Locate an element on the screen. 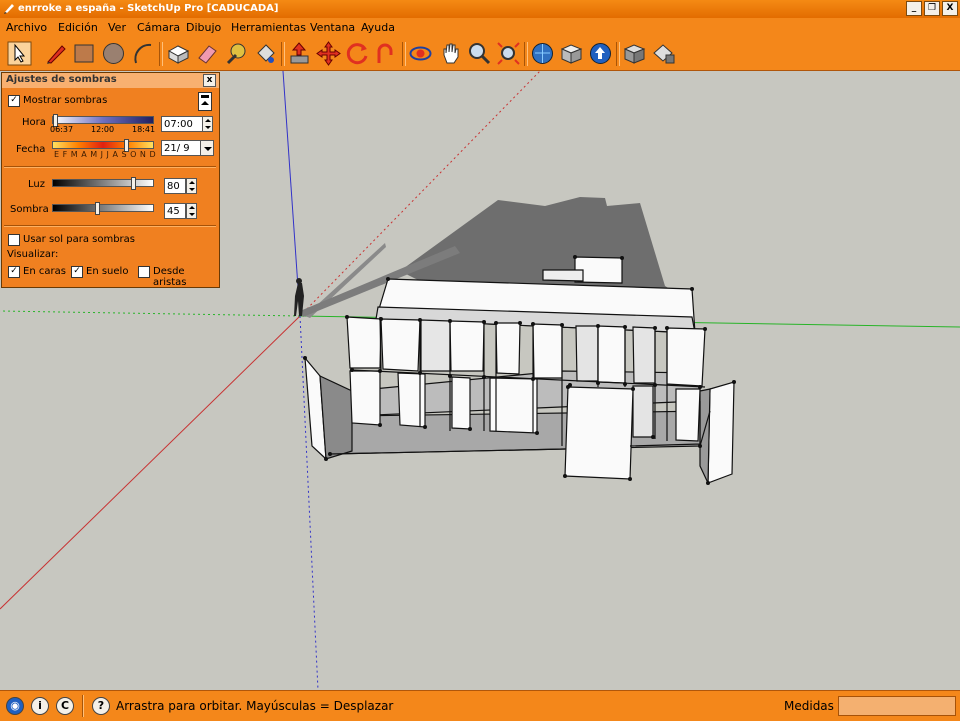 Image resolution: width=960 pixels, height=721 pixels. show-shadows-label: Mostrar sombras is located at coordinates (65, 100).